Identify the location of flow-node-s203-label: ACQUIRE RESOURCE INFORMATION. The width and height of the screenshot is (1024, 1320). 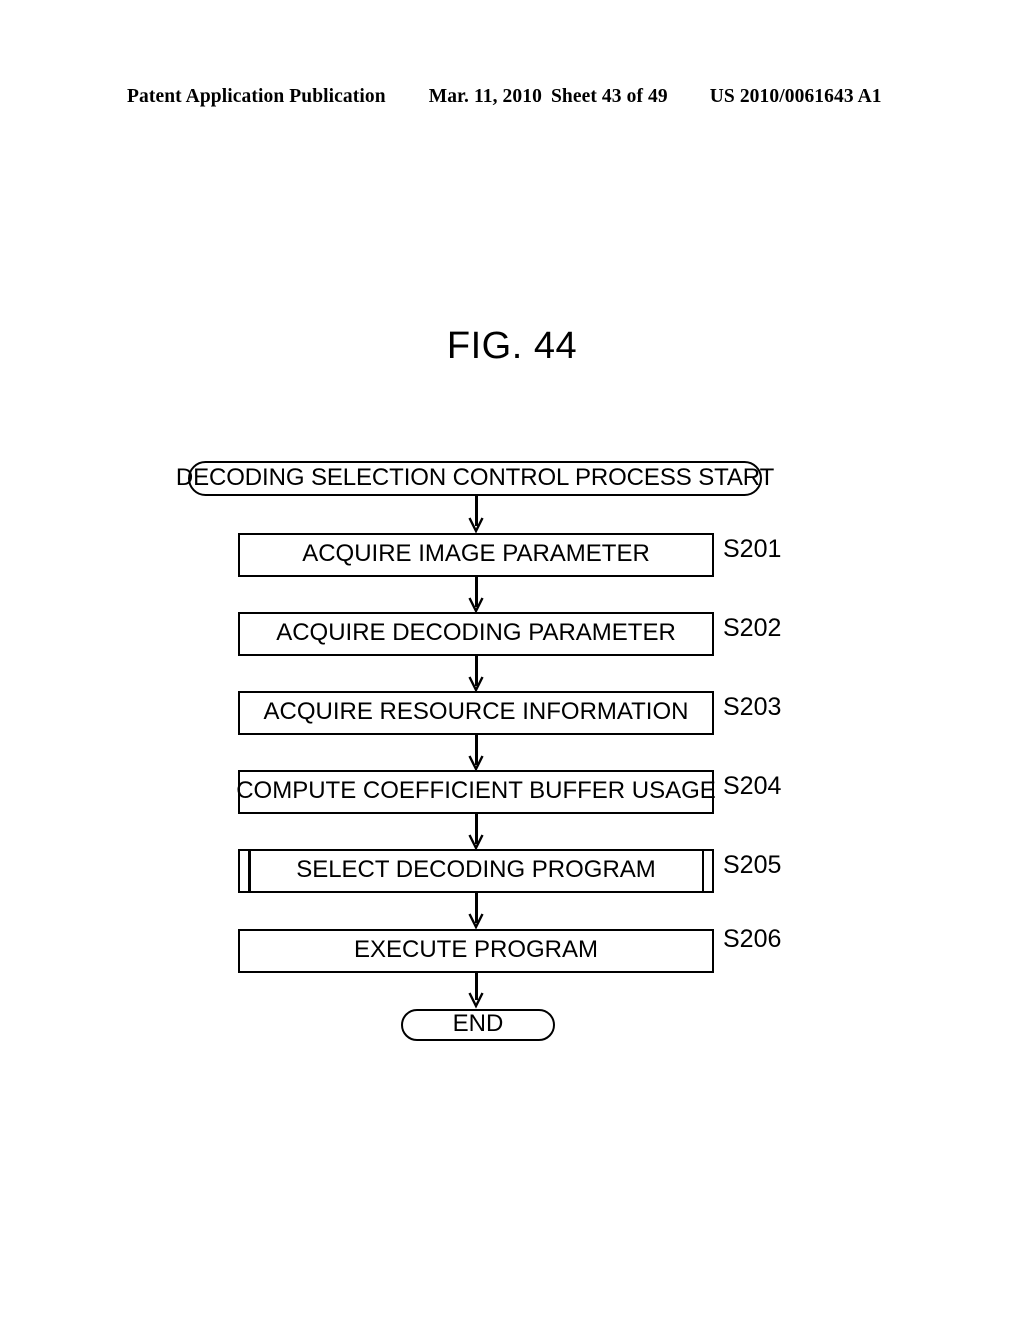
(476, 711).